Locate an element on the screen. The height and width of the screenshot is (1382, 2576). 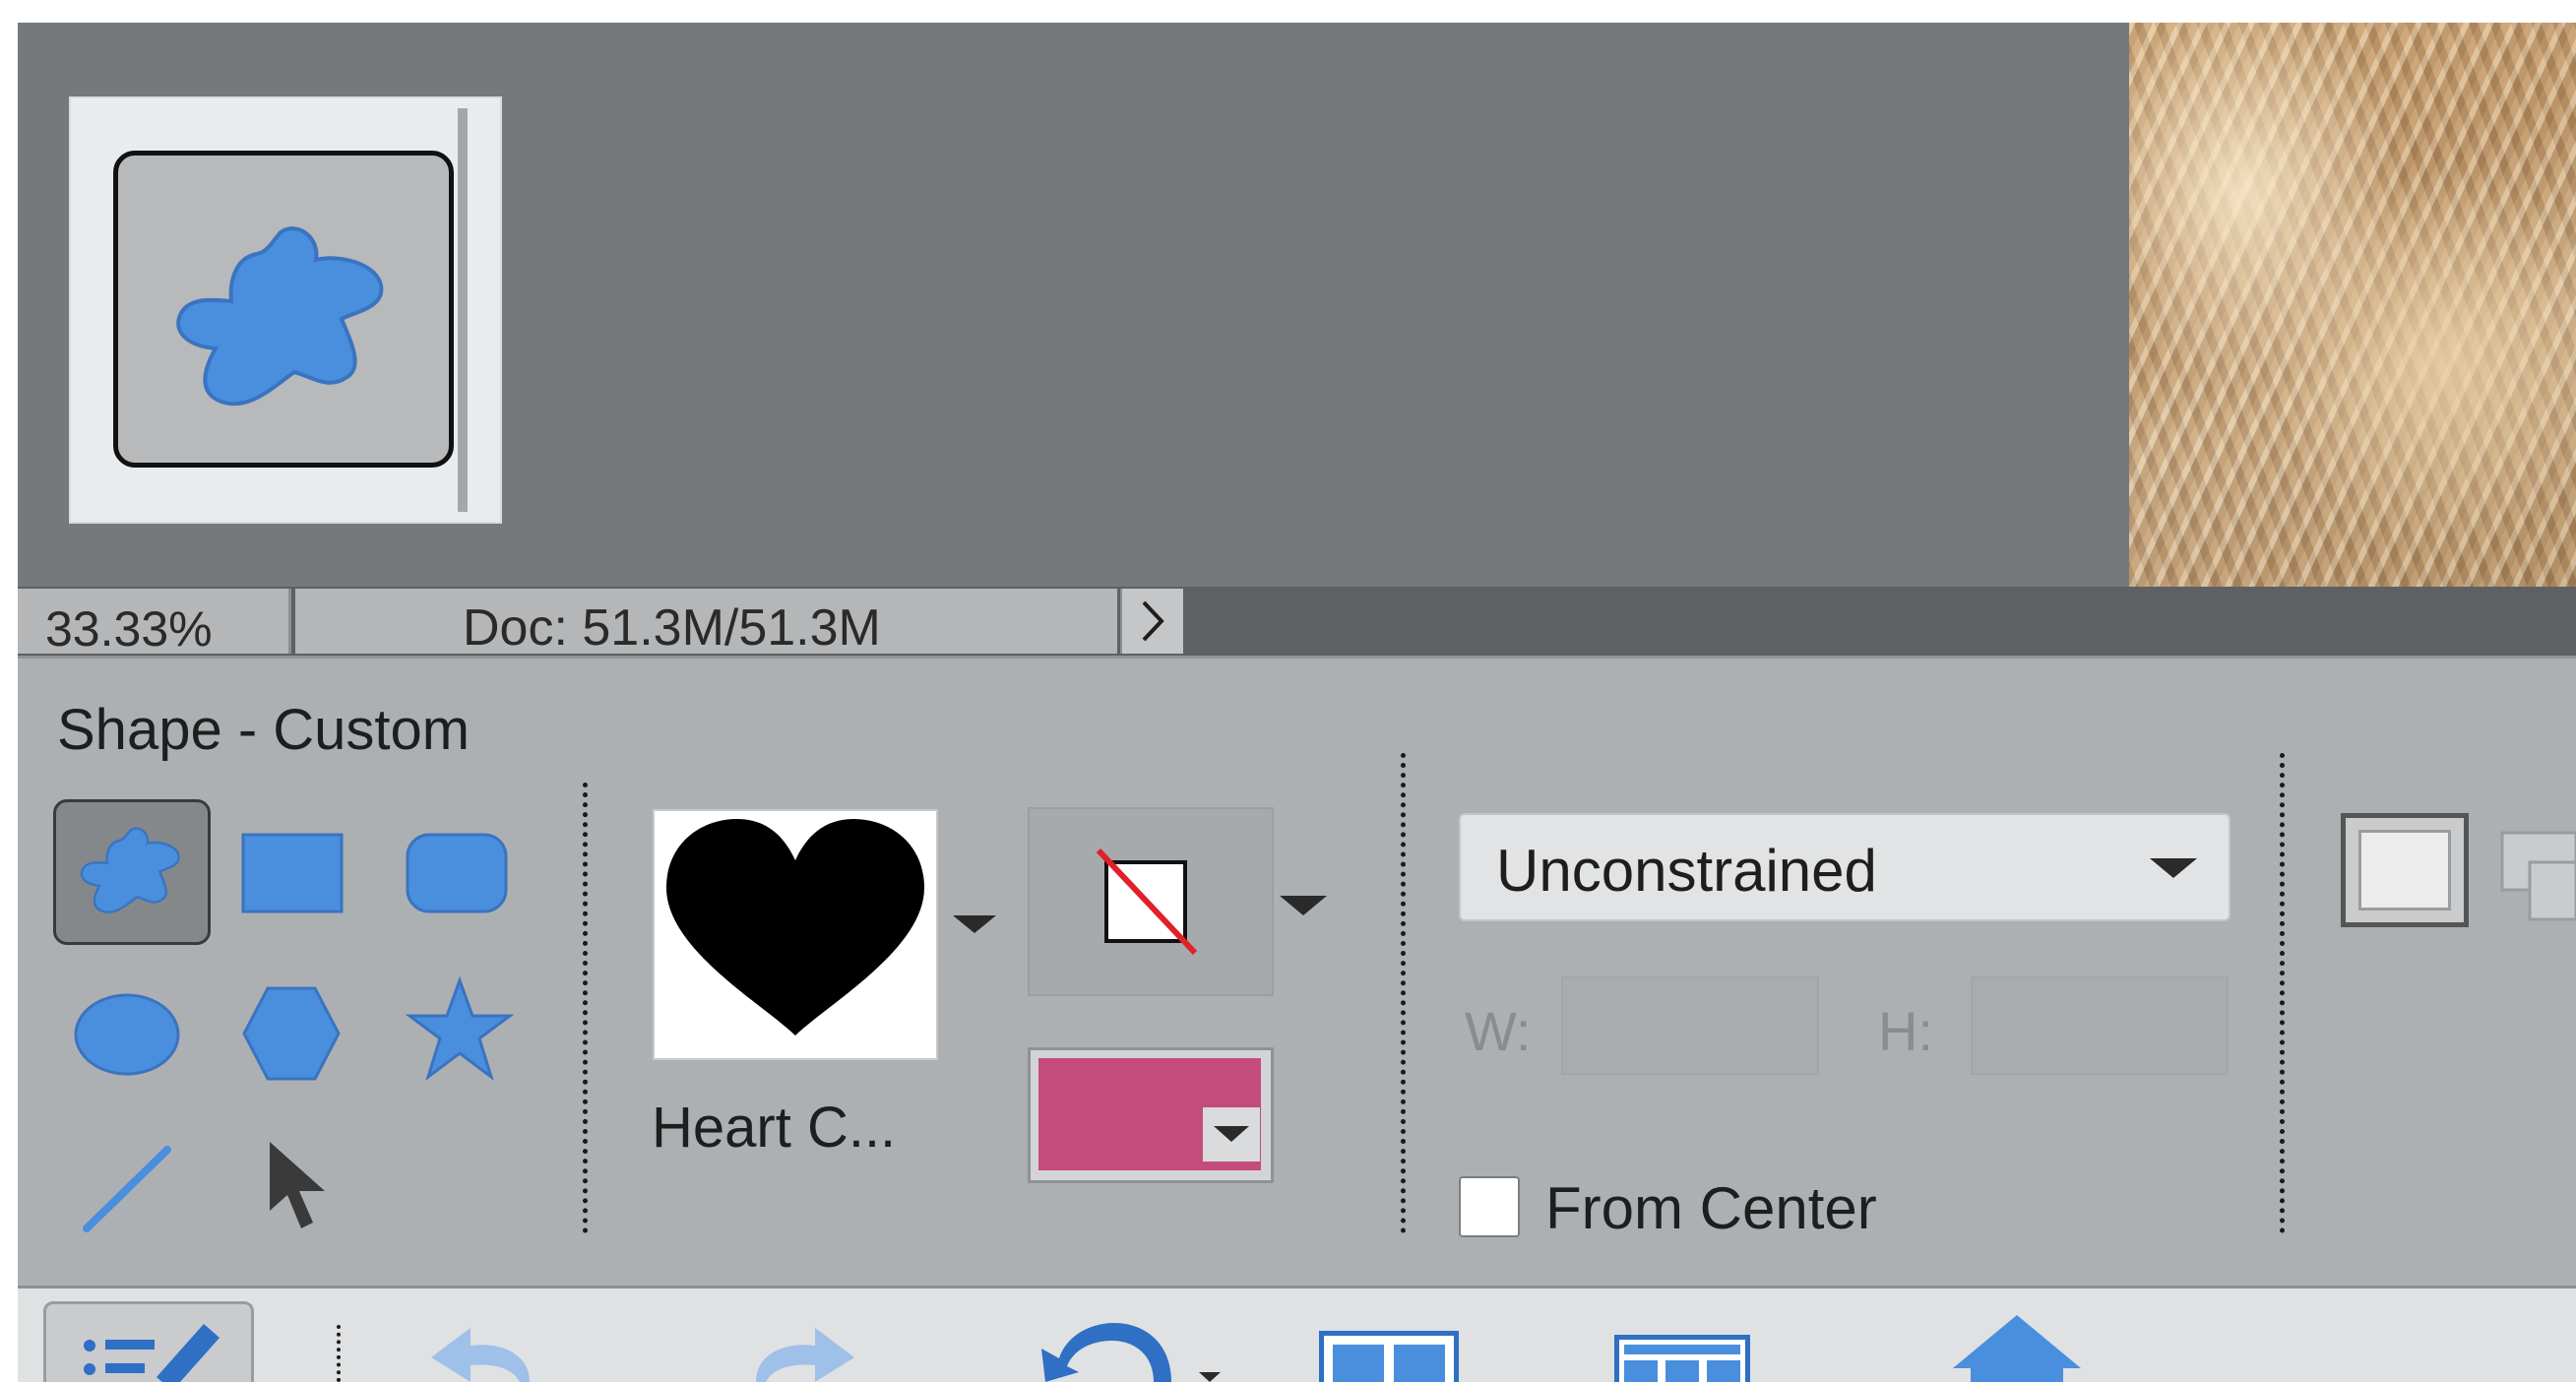
geometry-constraint-select: Unconstrained is located at coordinates (1845, 867).